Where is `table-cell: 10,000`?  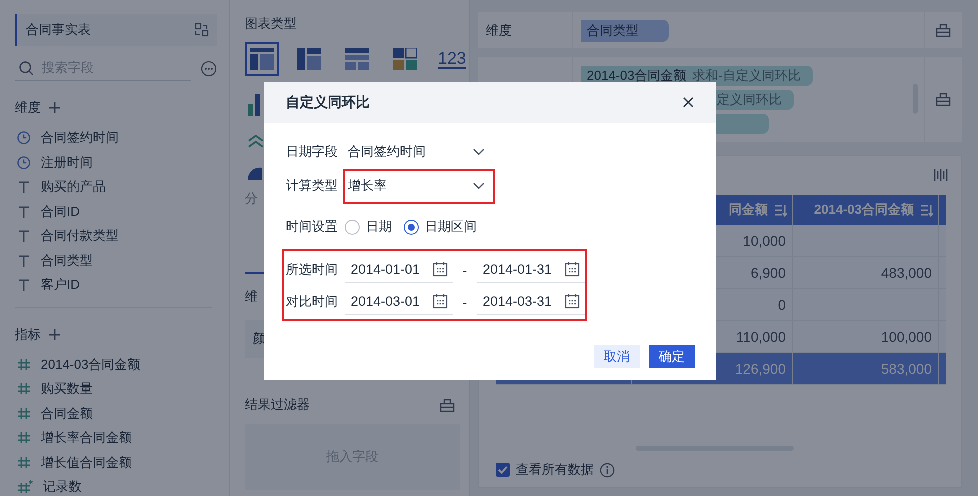 table-cell: 10,000 is located at coordinates (764, 240).